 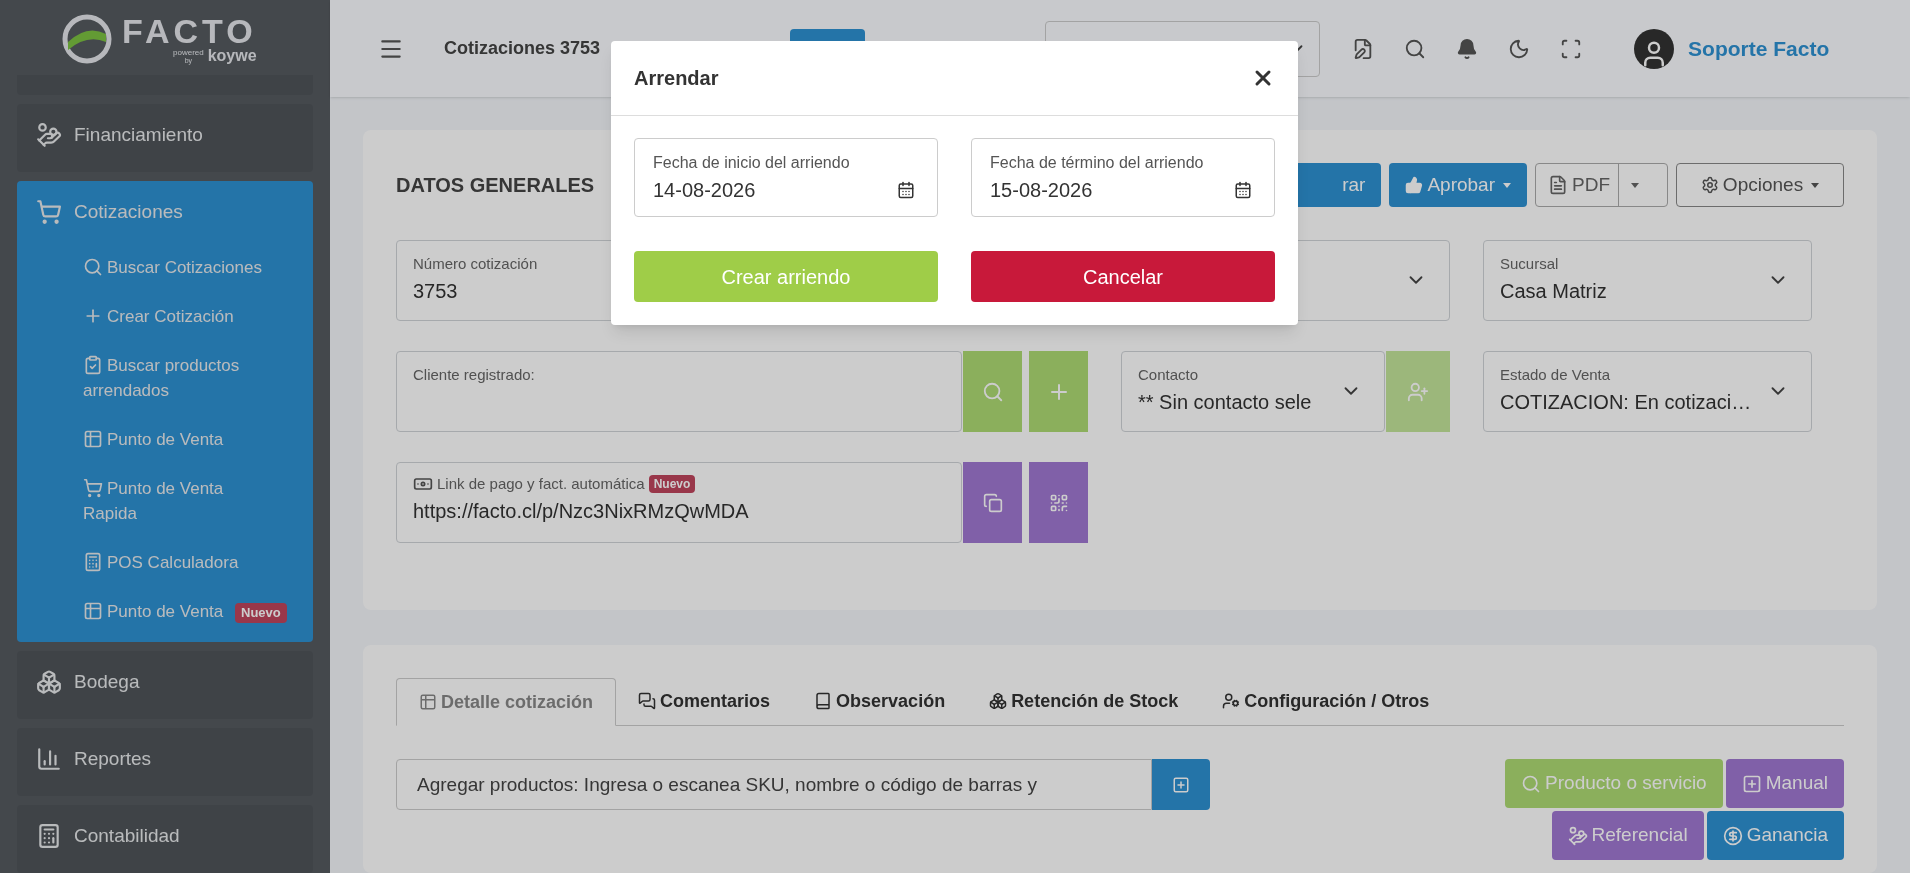 What do you see at coordinates (774, 784) in the screenshot?
I see `product-search-field: Agregar productos: Ingresa o escanea SKU, nombre o código de barras y` at bounding box center [774, 784].